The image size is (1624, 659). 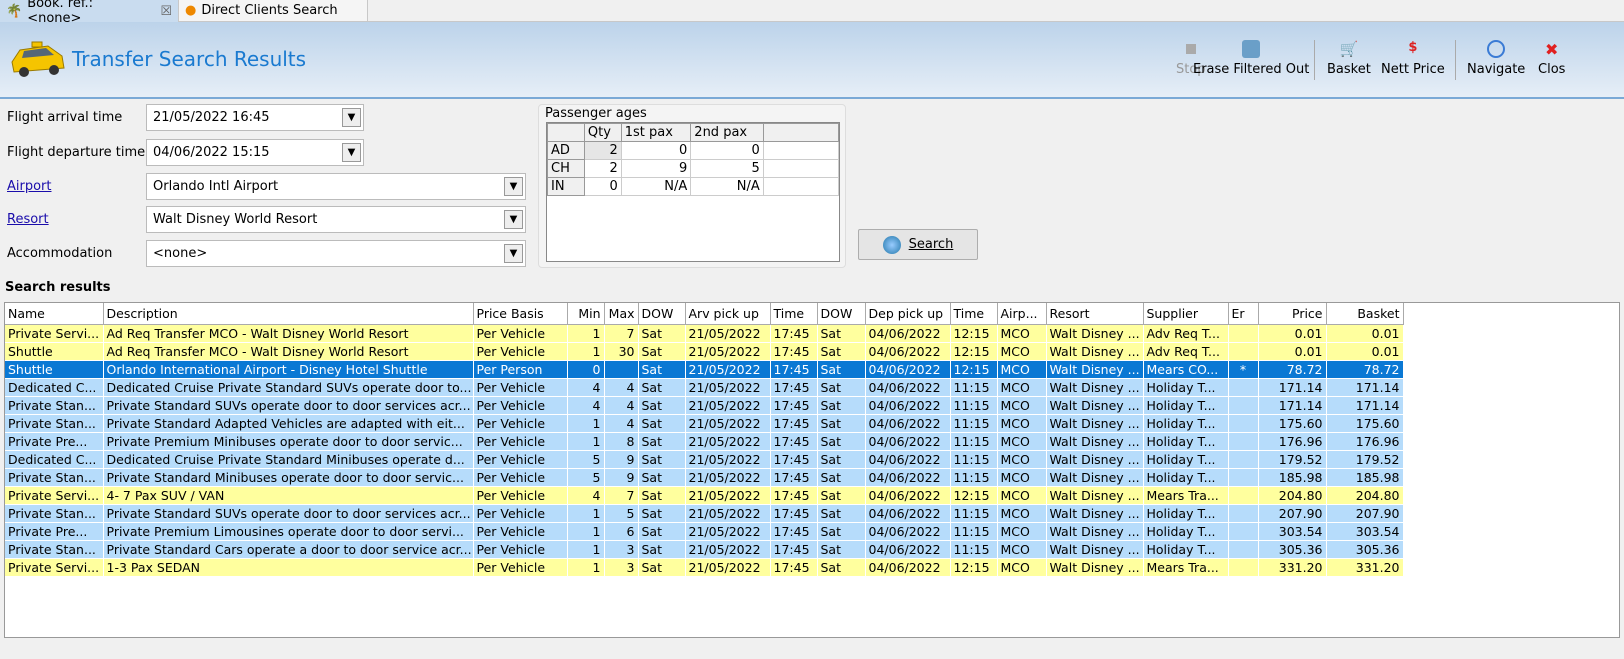 I want to click on basket-button: 🛒 Basket, so click(x=1349, y=58).